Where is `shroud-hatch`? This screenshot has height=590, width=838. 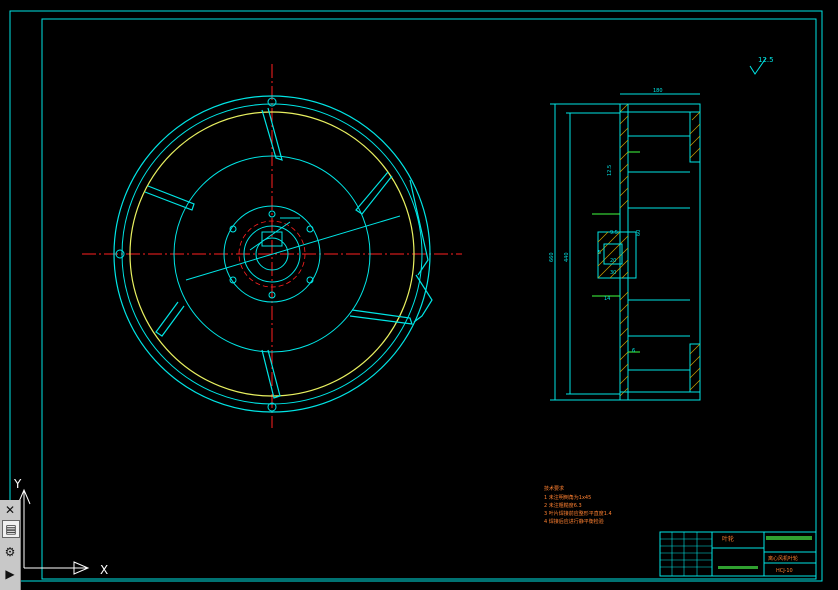
shroud-hatch is located at coordinates (695, 251).